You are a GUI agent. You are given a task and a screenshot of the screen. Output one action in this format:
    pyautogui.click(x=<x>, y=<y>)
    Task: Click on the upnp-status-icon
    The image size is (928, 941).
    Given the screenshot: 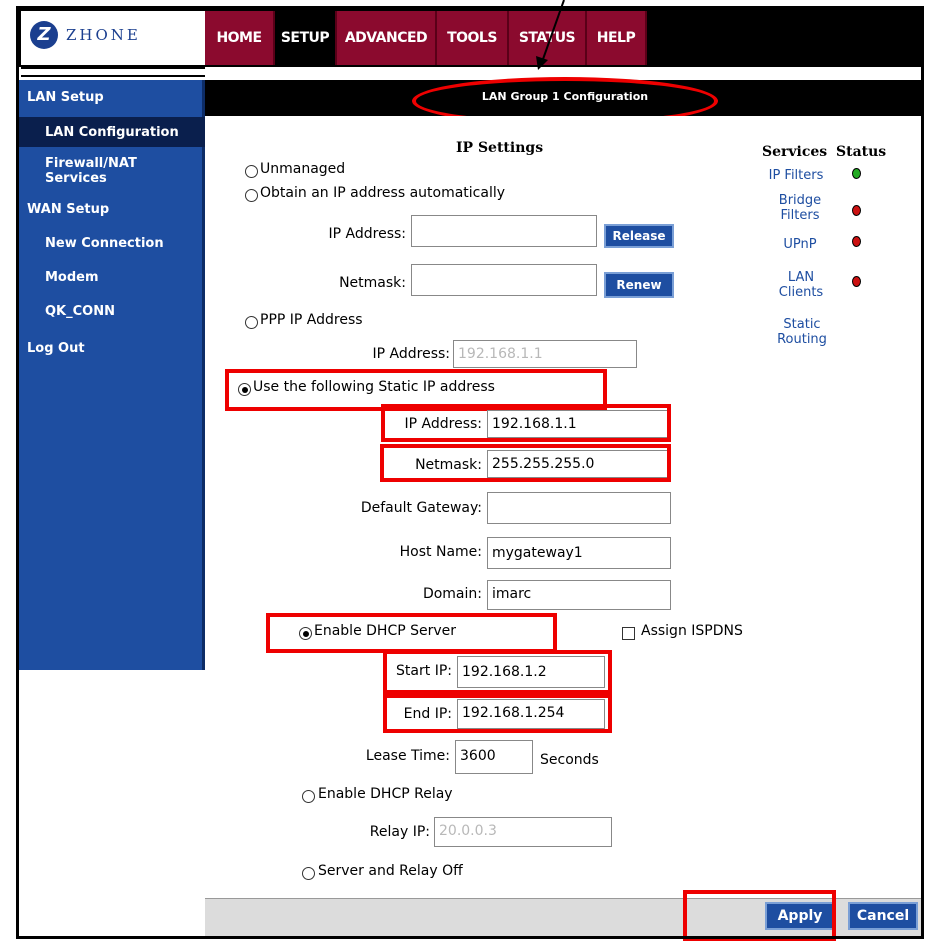 What is the action you would take?
    pyautogui.click(x=856, y=241)
    